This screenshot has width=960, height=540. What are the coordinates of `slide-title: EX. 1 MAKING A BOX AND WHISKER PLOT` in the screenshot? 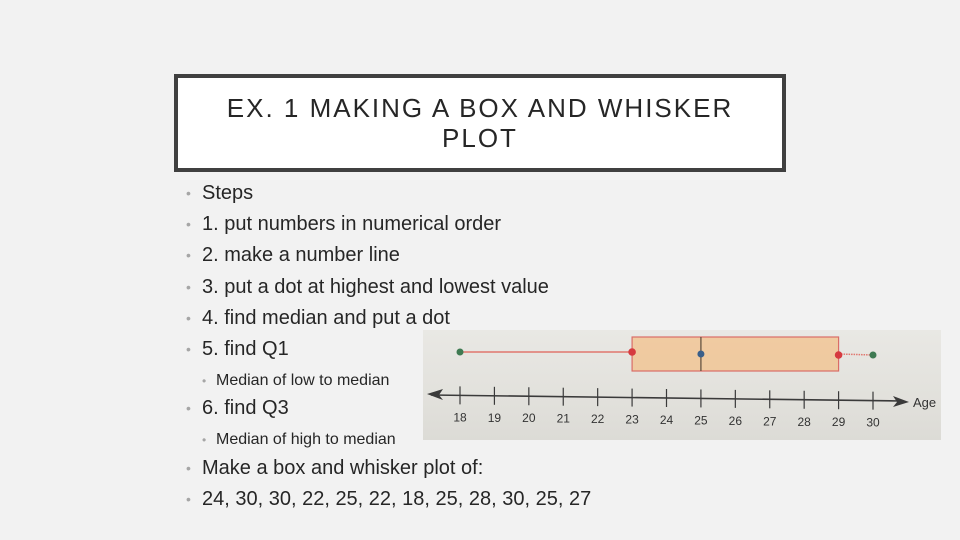 It's located at (480, 123).